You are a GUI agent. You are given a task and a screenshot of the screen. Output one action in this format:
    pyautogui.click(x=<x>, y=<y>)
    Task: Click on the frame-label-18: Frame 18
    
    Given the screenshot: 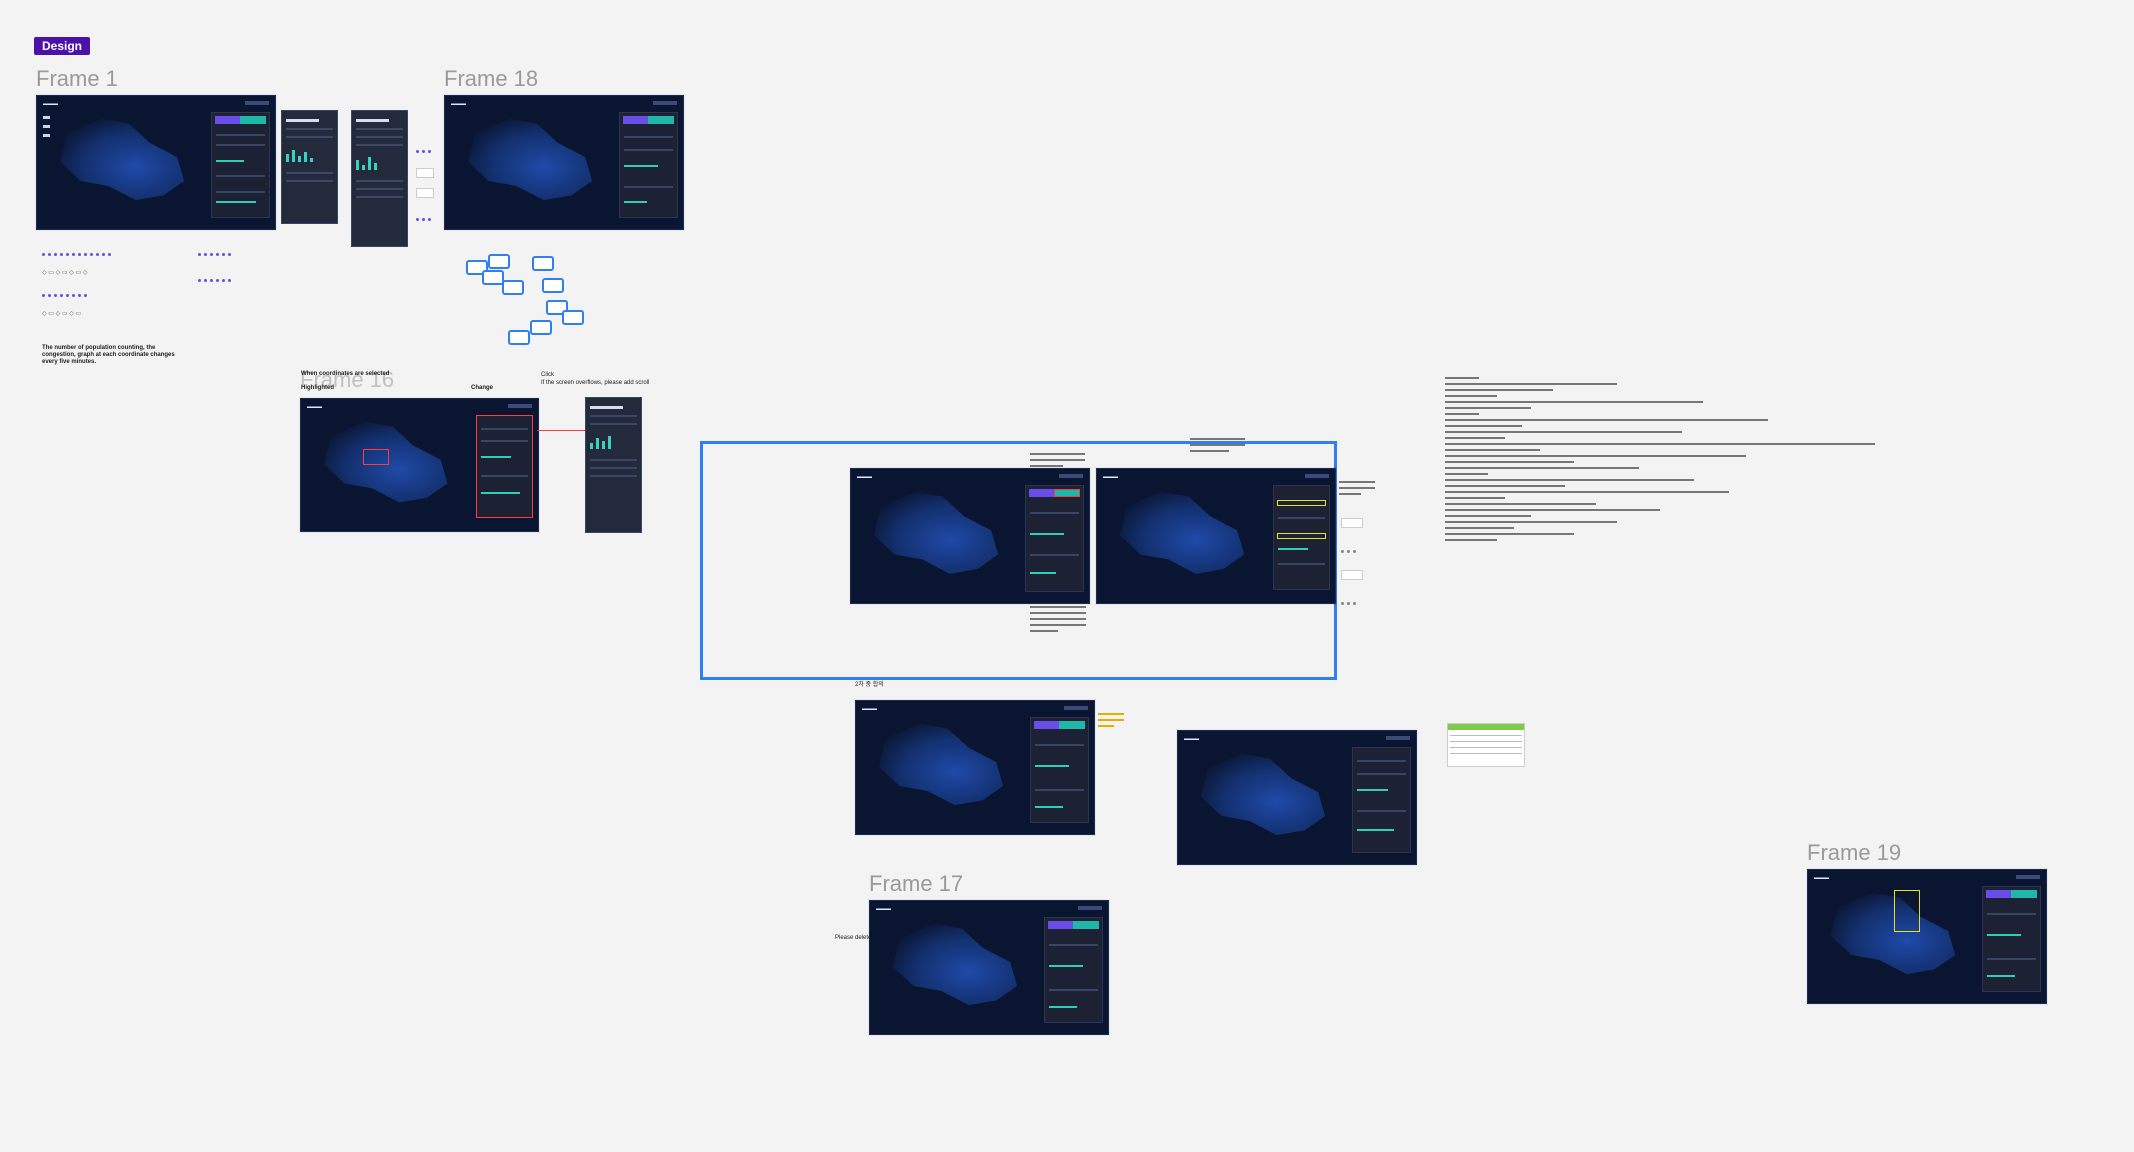 What is the action you would take?
    pyautogui.click(x=491, y=79)
    